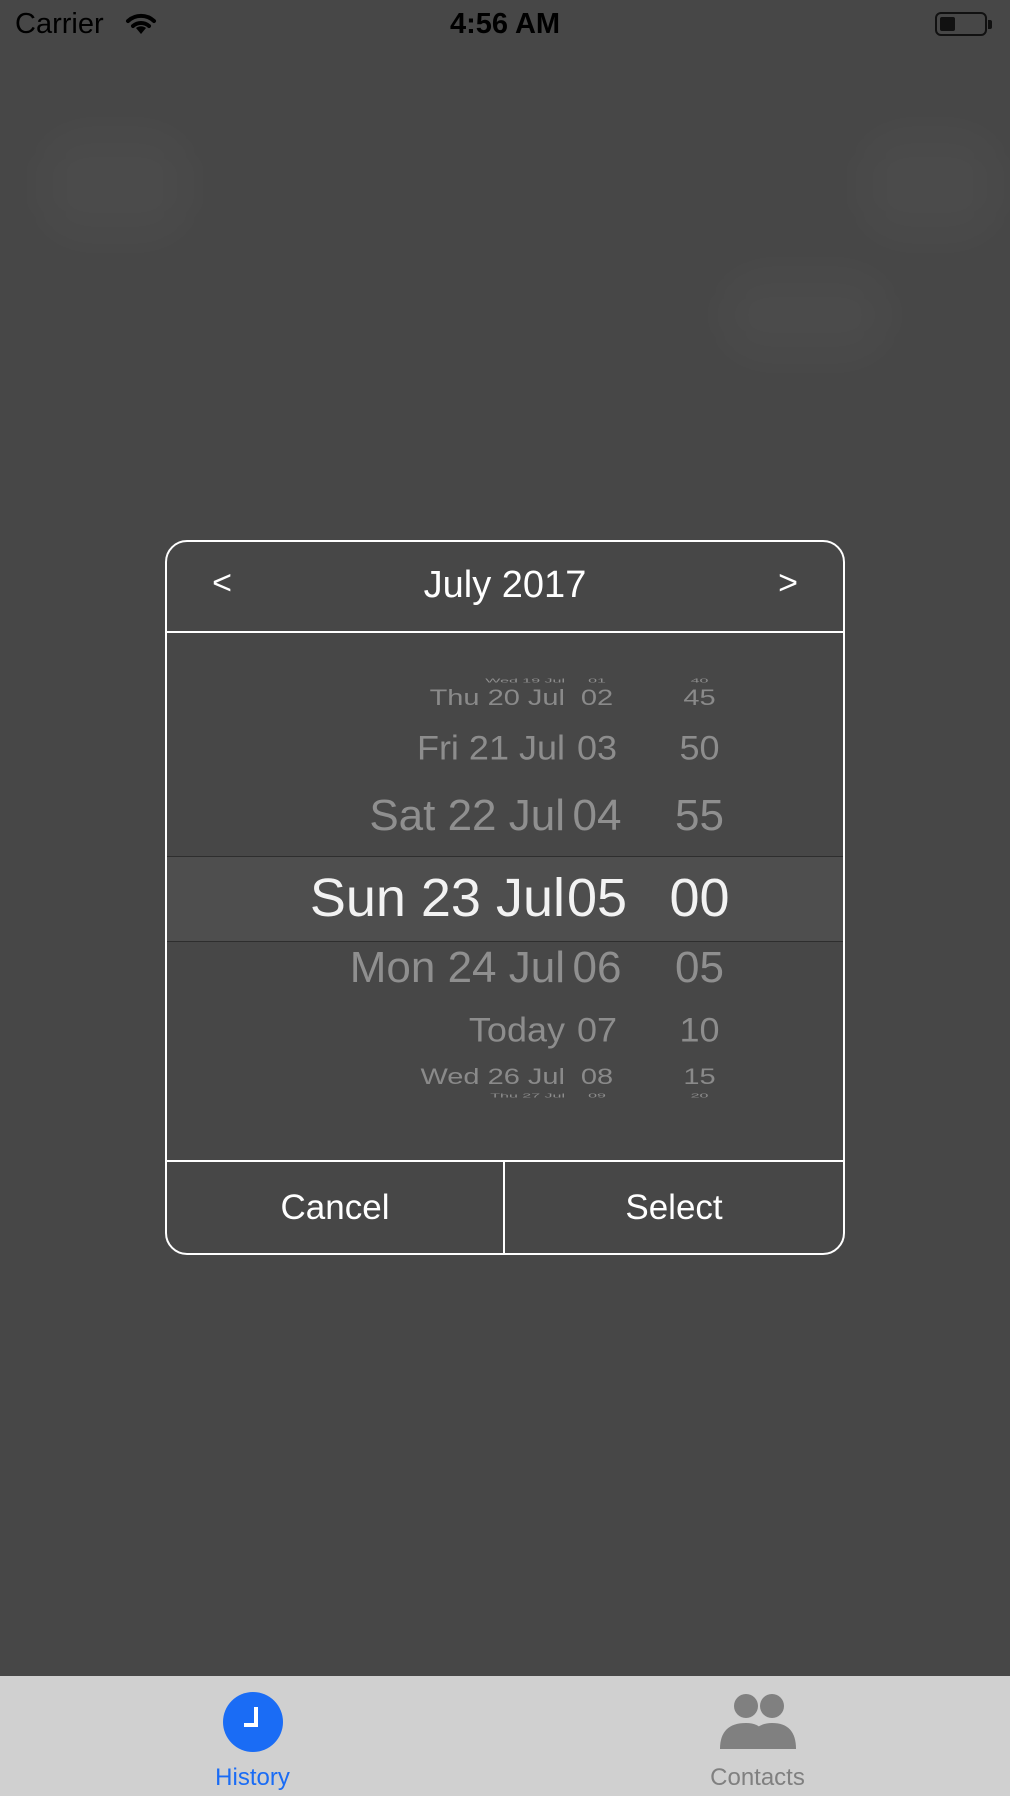  I want to click on picker-hour: 06, so click(597, 967).